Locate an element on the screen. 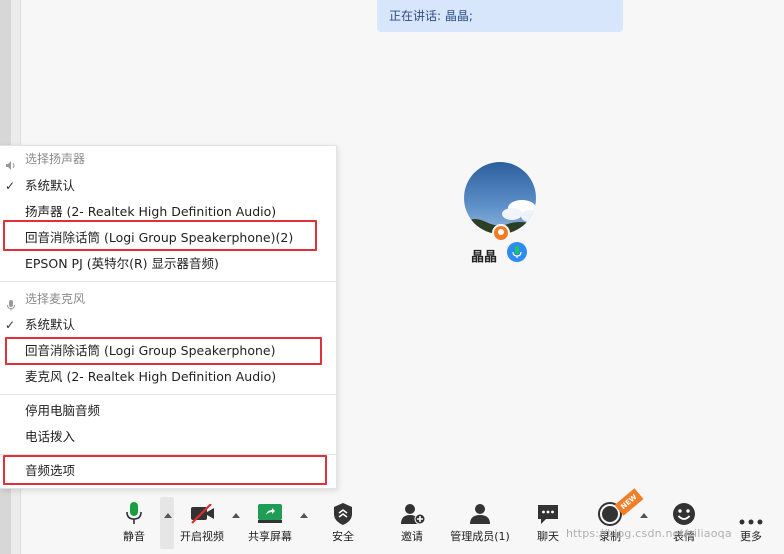 Image resolution: width=784 pixels, height=554 pixels. active-speaker-banner: 正在讲话: 晶晶; is located at coordinates (500, 16).